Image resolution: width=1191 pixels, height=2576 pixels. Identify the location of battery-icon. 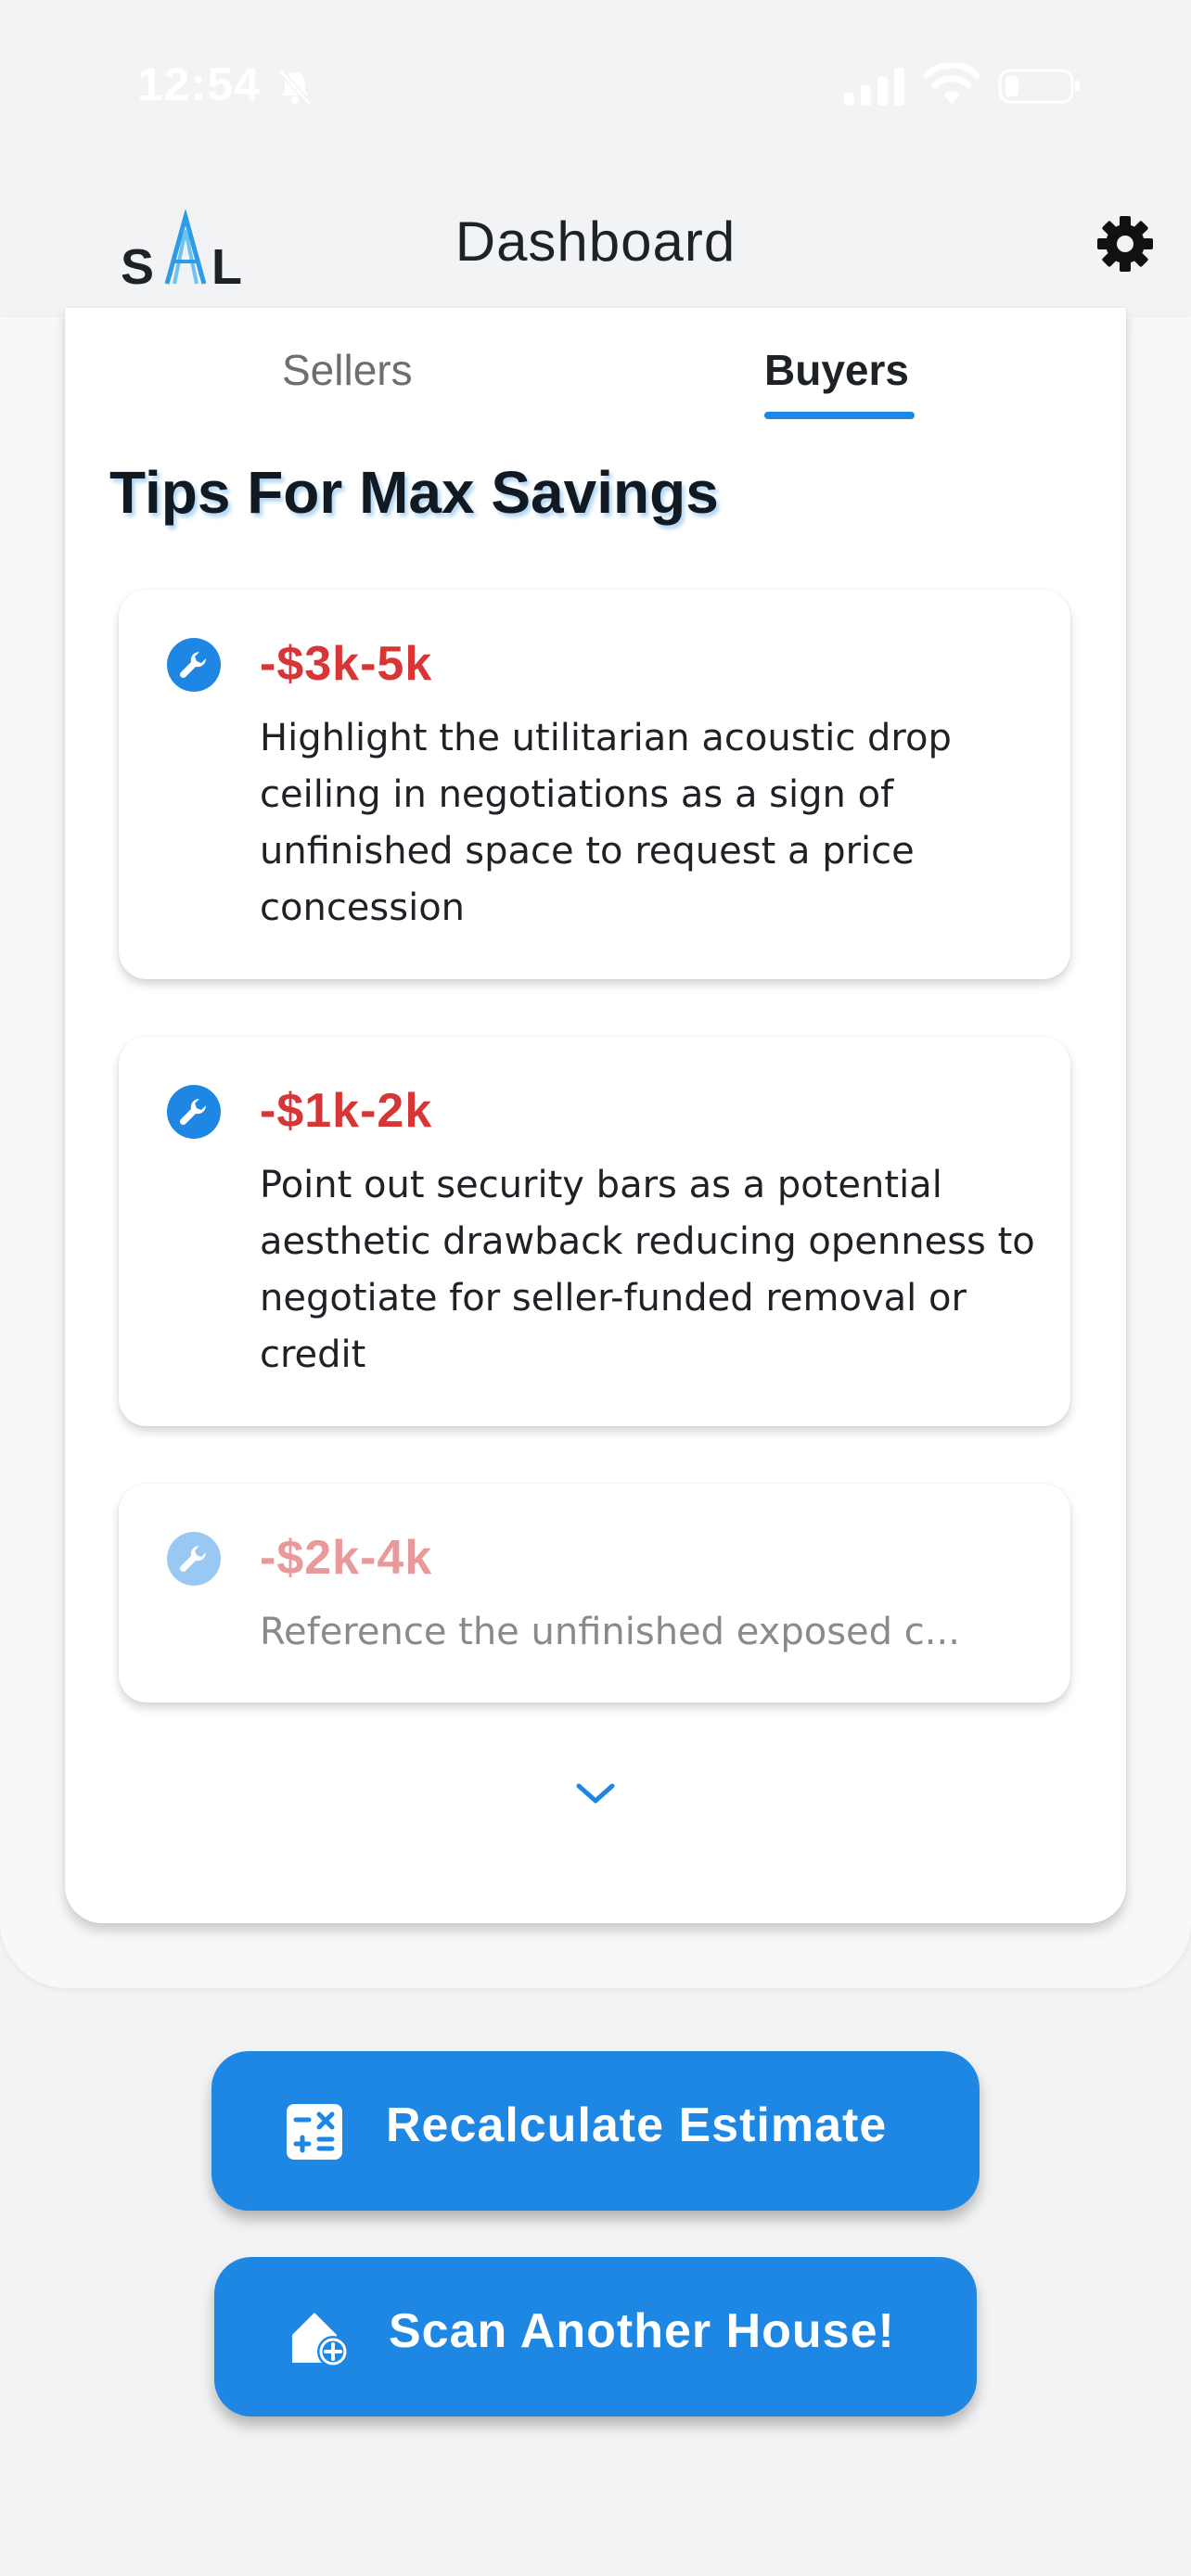
(1039, 87).